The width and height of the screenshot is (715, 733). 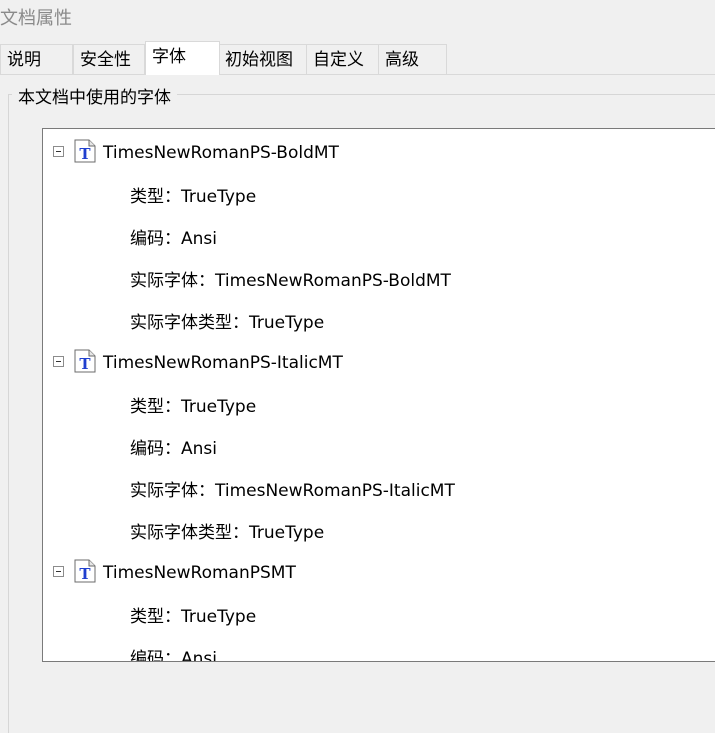 What do you see at coordinates (94, 95) in the screenshot?
I see `fonts-group-label: 本文档中使用的字体` at bounding box center [94, 95].